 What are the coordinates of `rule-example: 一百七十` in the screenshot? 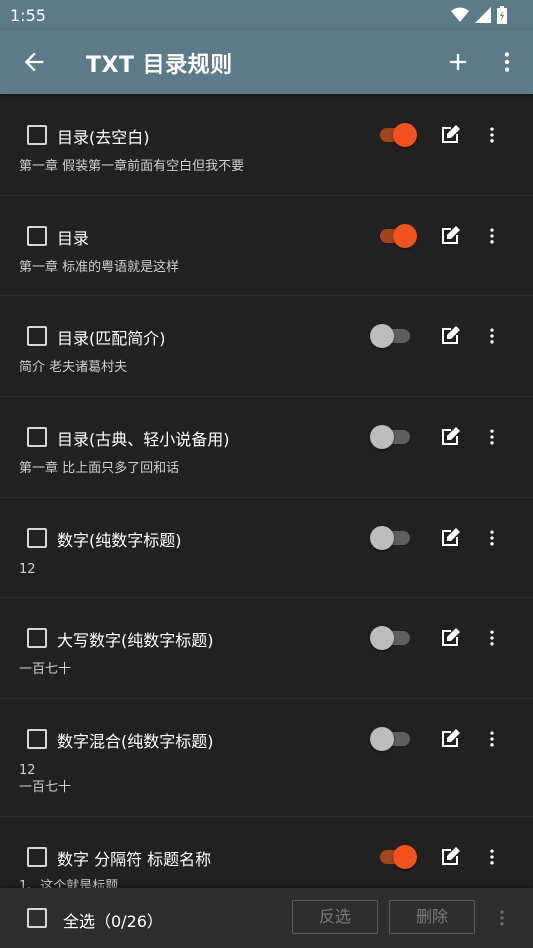 It's located at (45, 669).